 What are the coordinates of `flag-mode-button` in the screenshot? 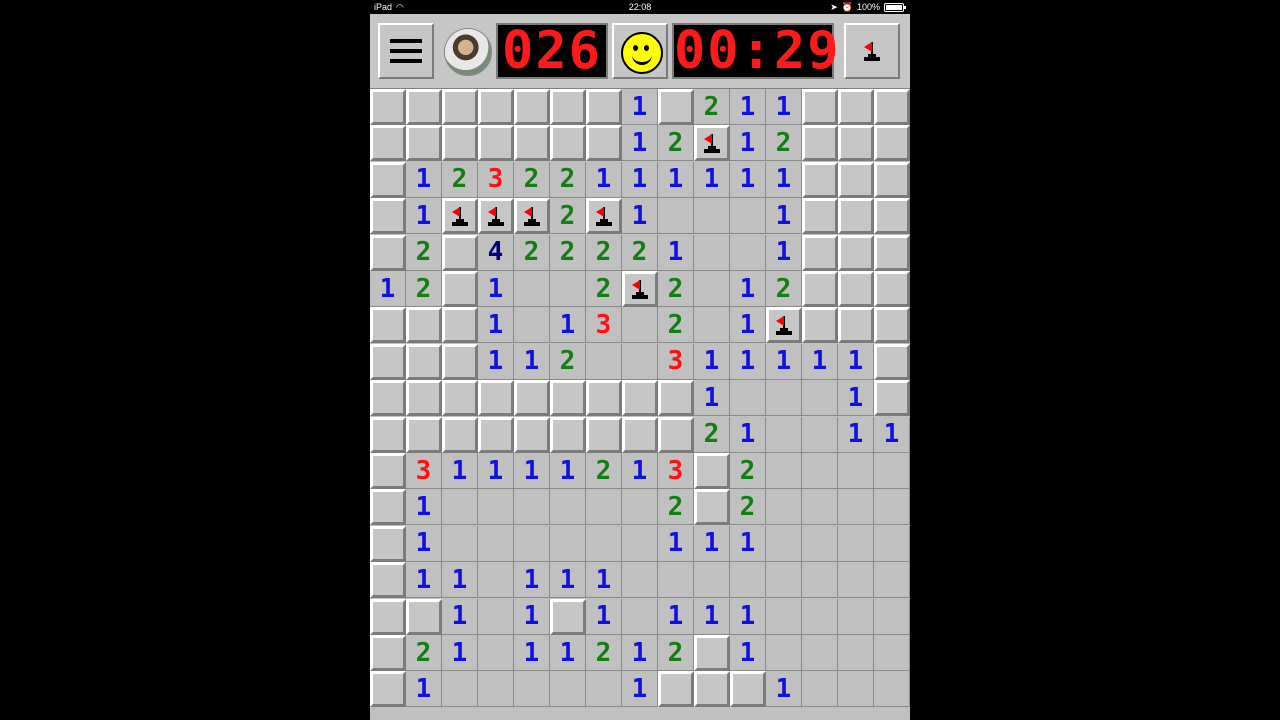 It's located at (872, 51).